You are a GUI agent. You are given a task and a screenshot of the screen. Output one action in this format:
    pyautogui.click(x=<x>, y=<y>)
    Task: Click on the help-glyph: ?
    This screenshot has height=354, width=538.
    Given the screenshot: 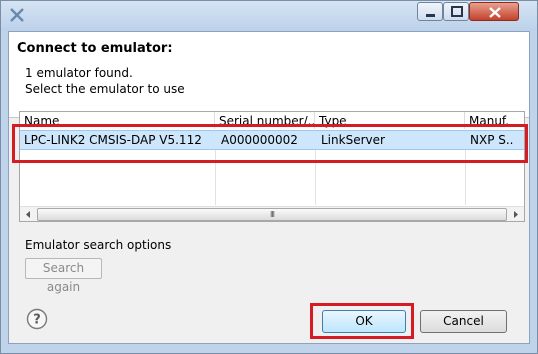 What is the action you would take?
    pyautogui.click(x=37, y=320)
    